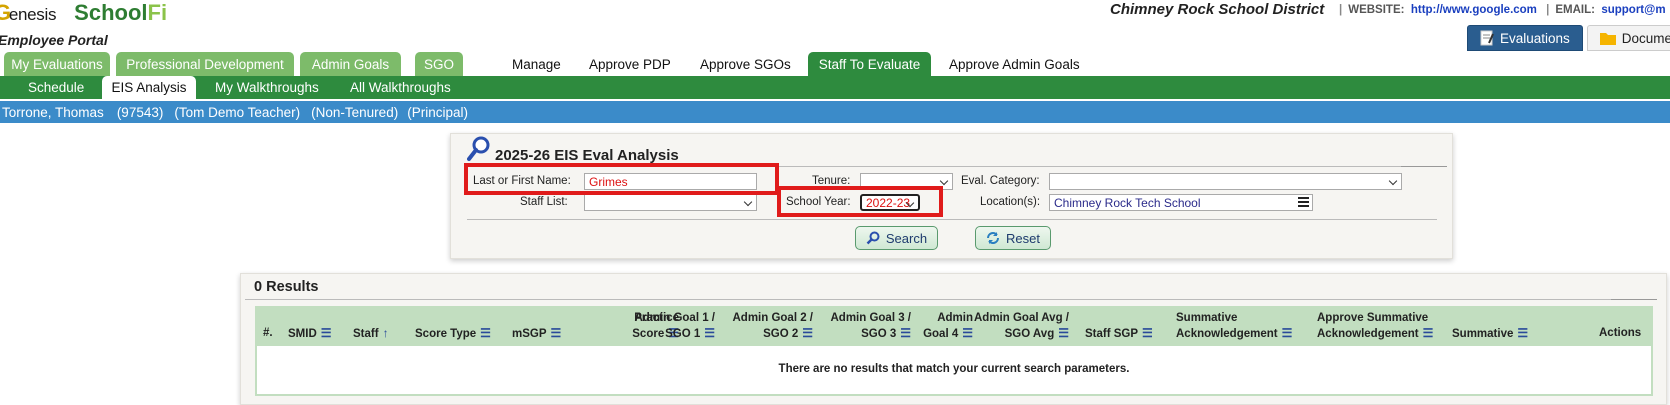 This screenshot has height=405, width=1670. What do you see at coordinates (453, 334) in the screenshot?
I see `col-score-type: Score Type ☰` at bounding box center [453, 334].